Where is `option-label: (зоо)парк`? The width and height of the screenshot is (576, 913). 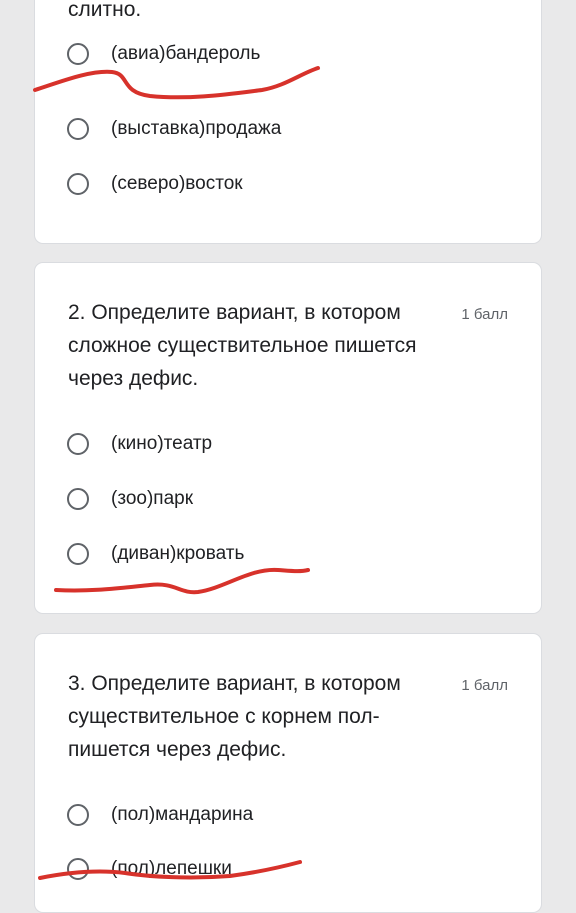
option-label: (зоо)парк is located at coordinates (152, 498).